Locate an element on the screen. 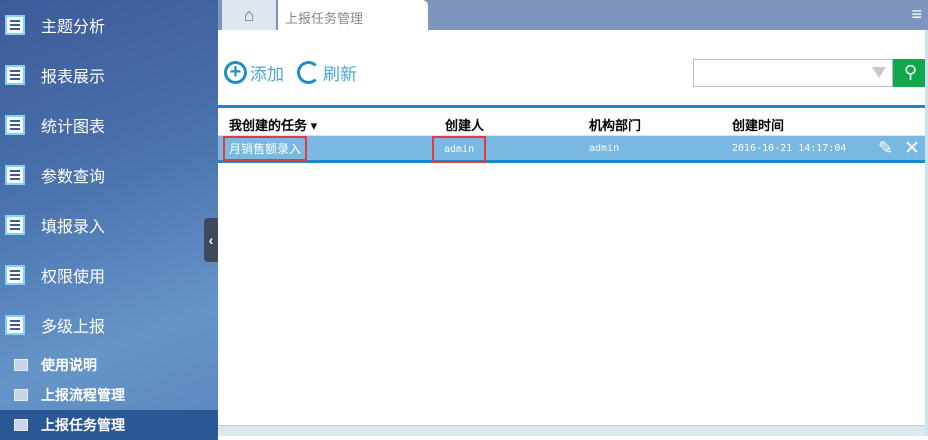 Image resolution: width=928 pixels, height=440 pixels. creator-cell: admin is located at coordinates (459, 149).